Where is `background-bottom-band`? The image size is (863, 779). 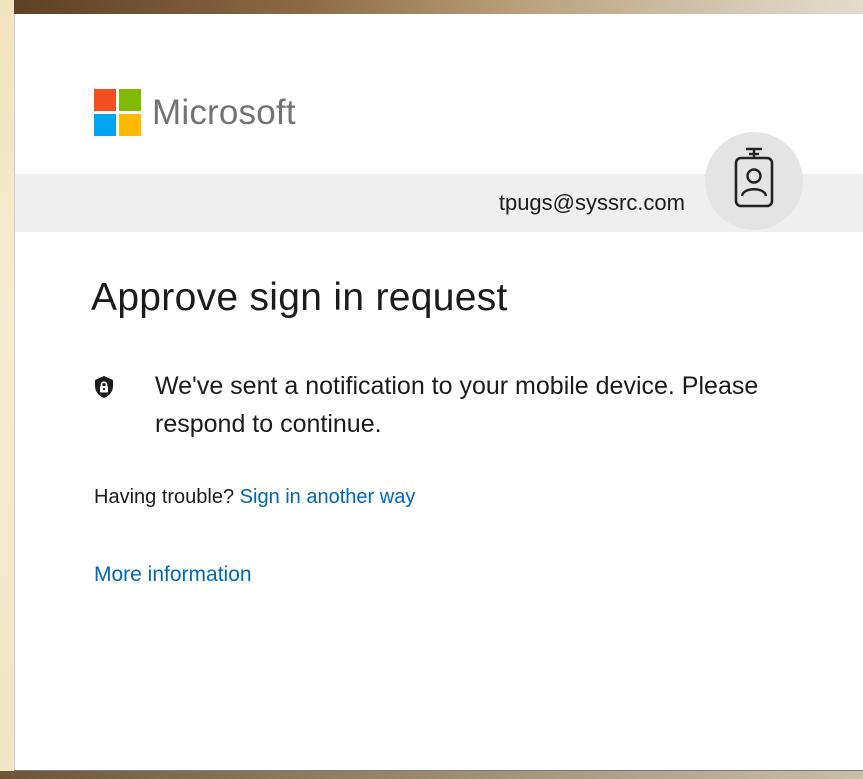 background-bottom-band is located at coordinates (431, 775).